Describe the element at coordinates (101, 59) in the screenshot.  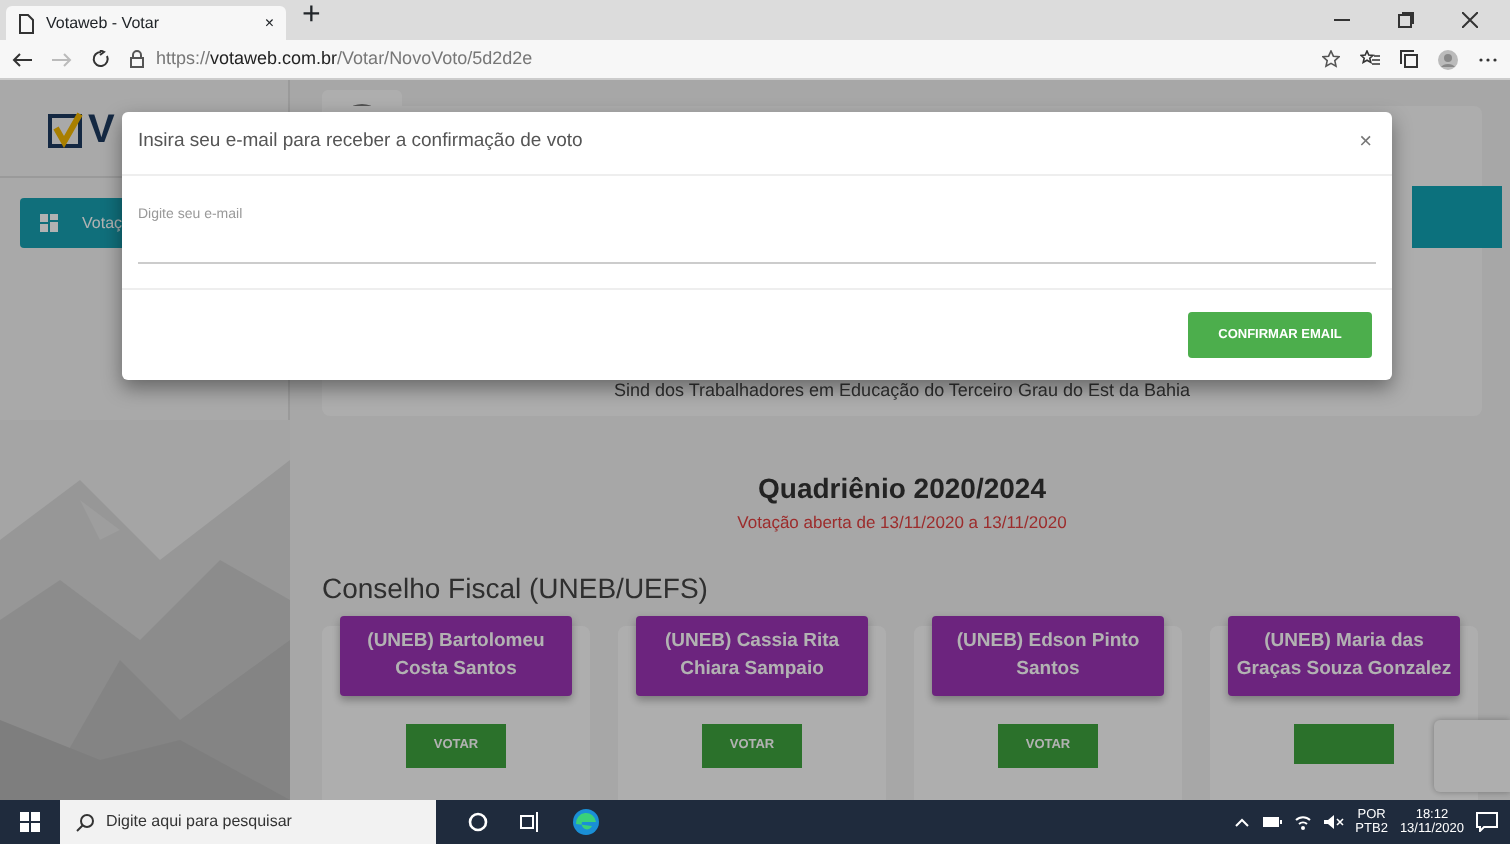
I see `refresh-icon` at that location.